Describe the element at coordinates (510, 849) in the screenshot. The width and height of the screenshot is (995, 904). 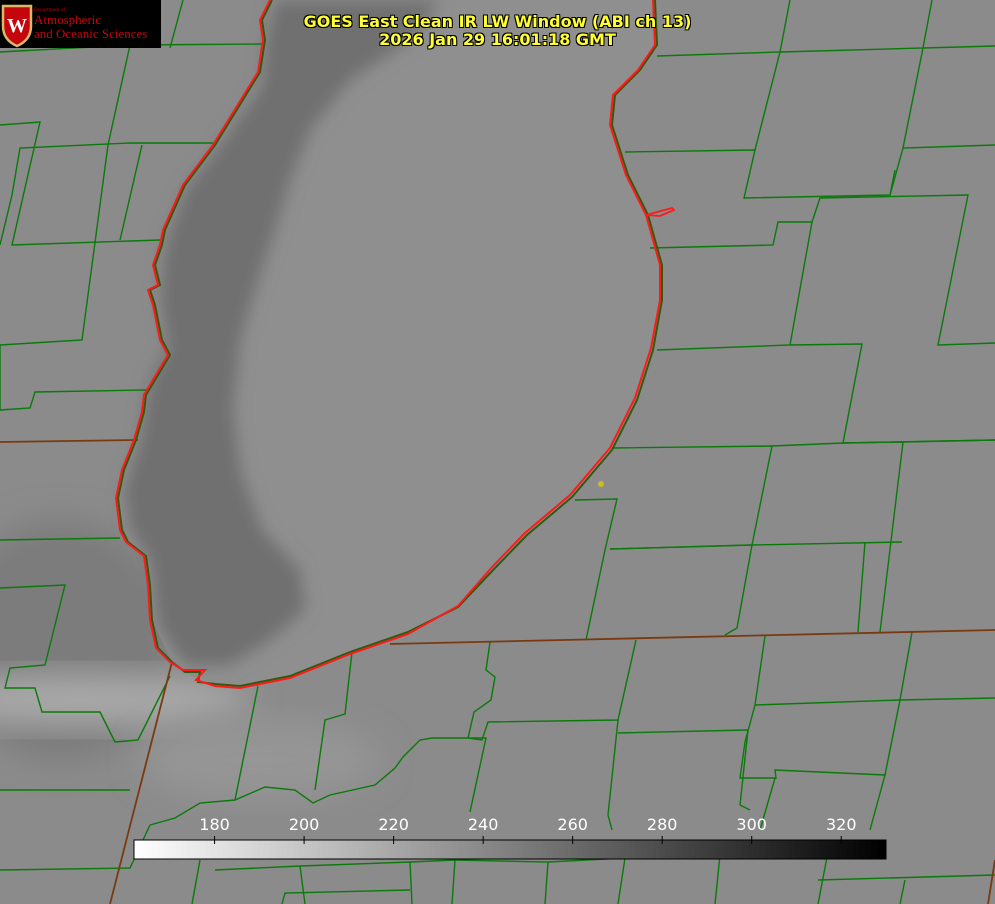
I see `colorbar-gradient` at that location.